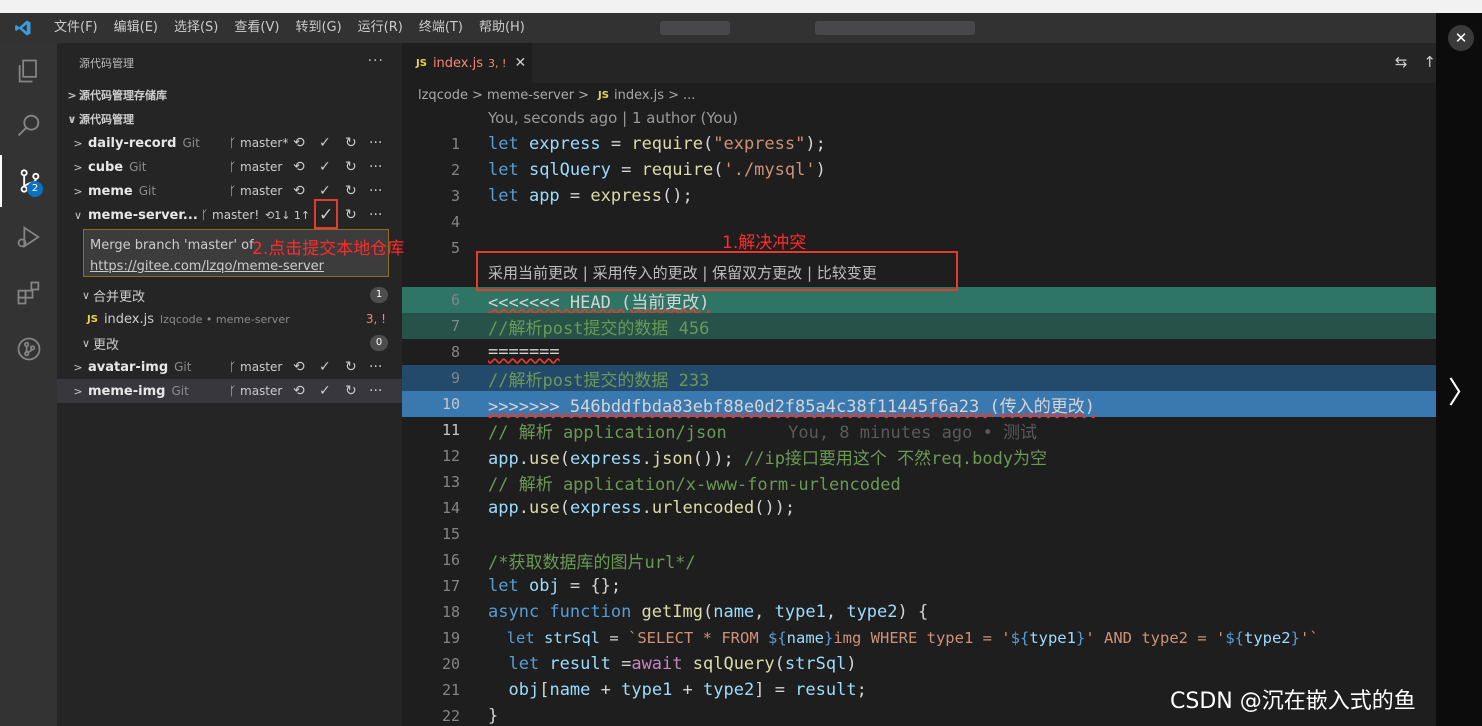 Image resolution: width=1482 pixels, height=726 pixels. I want to click on code-text: <<<<<<< HEAD (当前更改), so click(599, 300).